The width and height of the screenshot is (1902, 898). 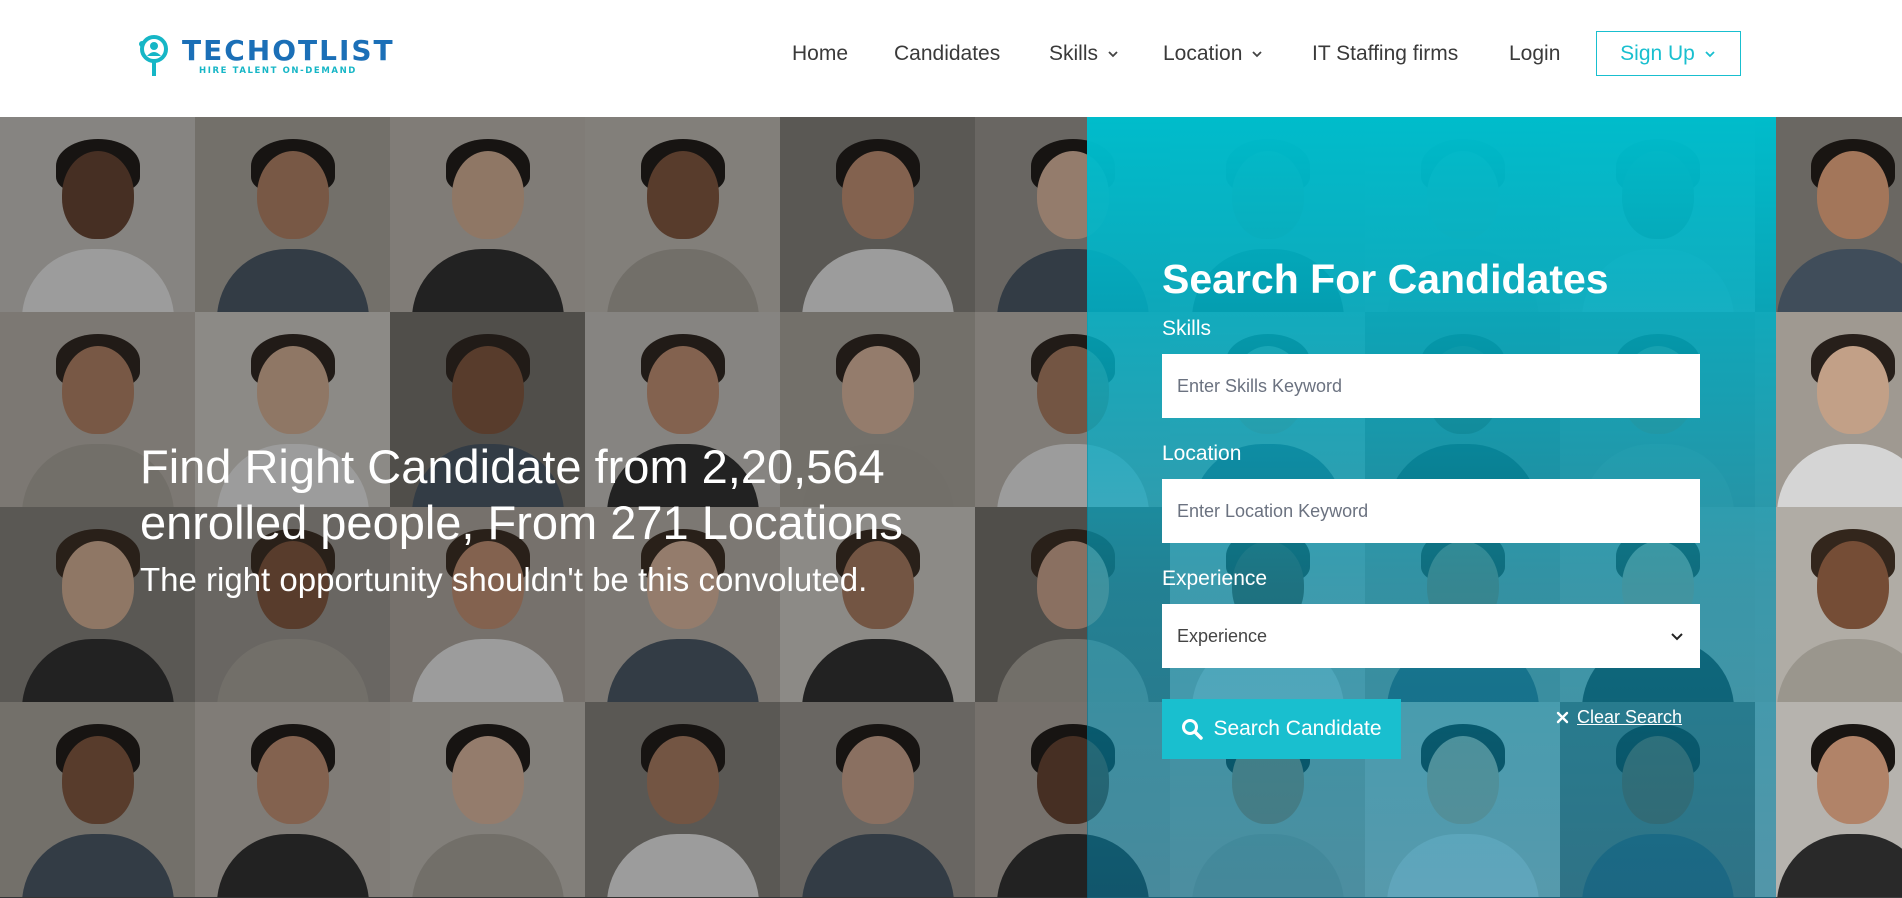 I want to click on logo-wordmark: TECHOTLIST, so click(x=288, y=50).